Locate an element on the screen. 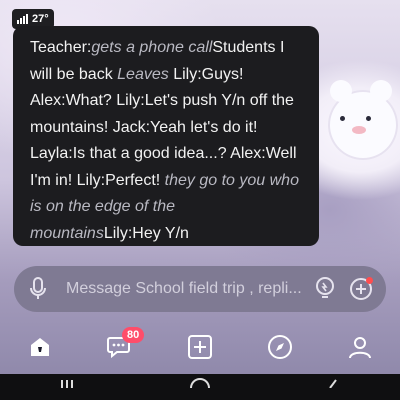 Image resolution: width=400 pixels, height=400 pixels. message-dialogue-text: Teacher: is located at coordinates (61, 47).